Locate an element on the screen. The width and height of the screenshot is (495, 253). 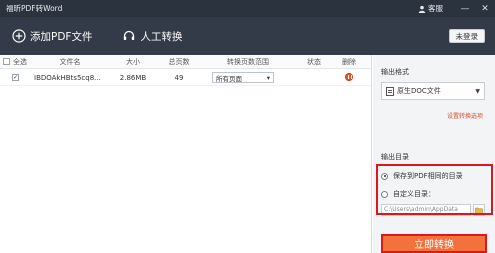
select-all-label: 全选 is located at coordinates (20, 61).